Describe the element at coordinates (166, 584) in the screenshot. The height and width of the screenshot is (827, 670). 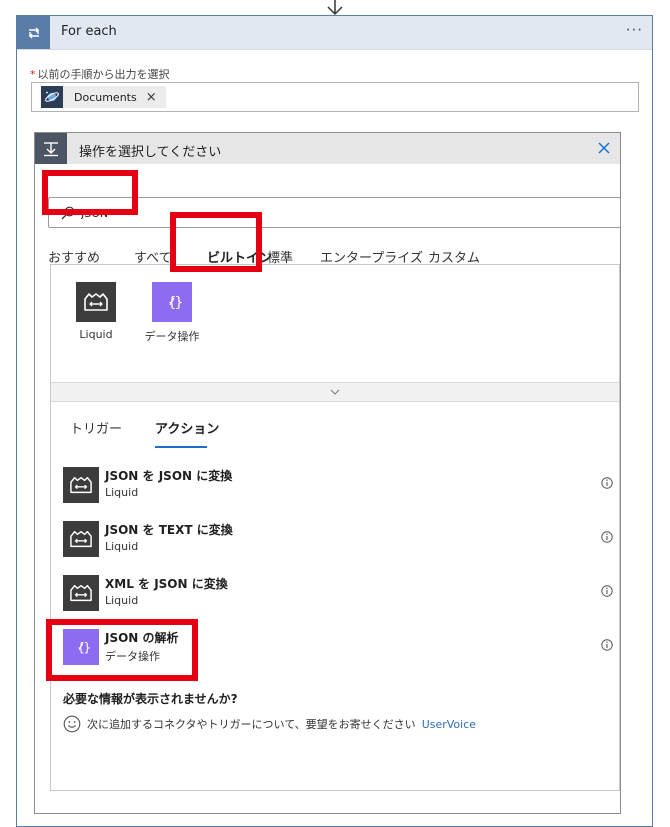
I see `action-title: XML を JSON に変換` at that location.